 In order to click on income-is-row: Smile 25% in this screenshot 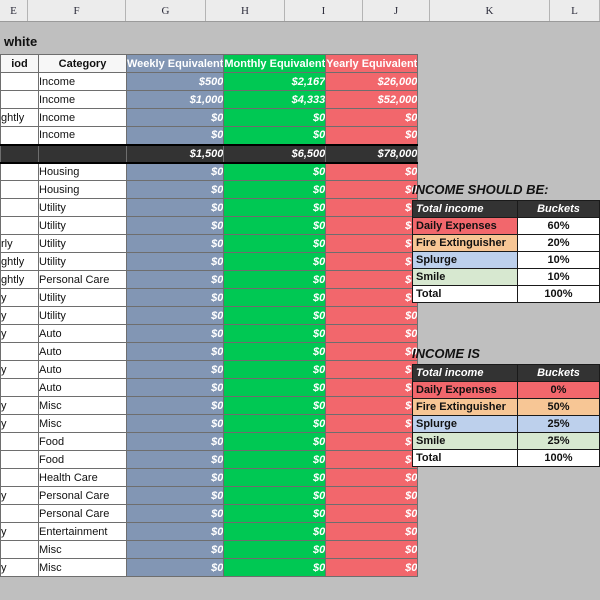, I will do `click(506, 441)`.